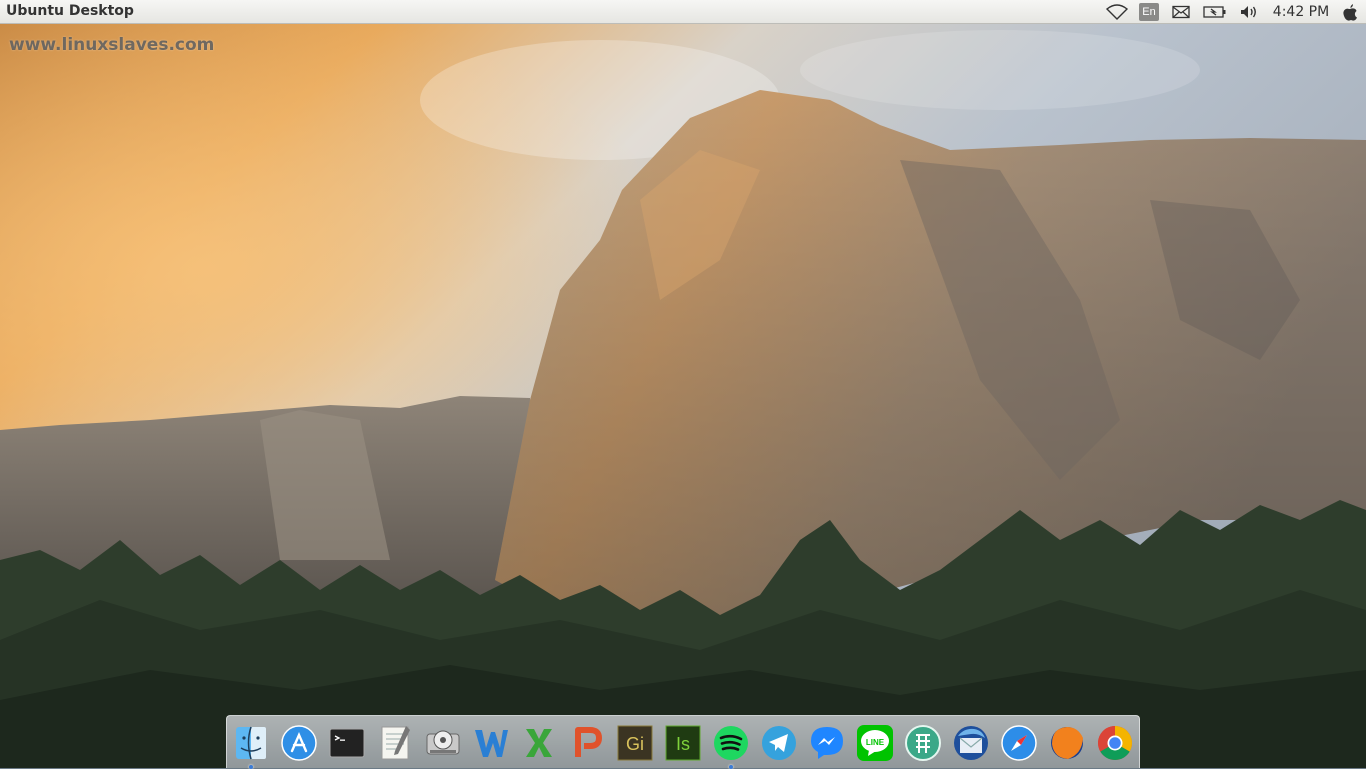  I want to click on dock-item-wps-writer, so click(491, 743).